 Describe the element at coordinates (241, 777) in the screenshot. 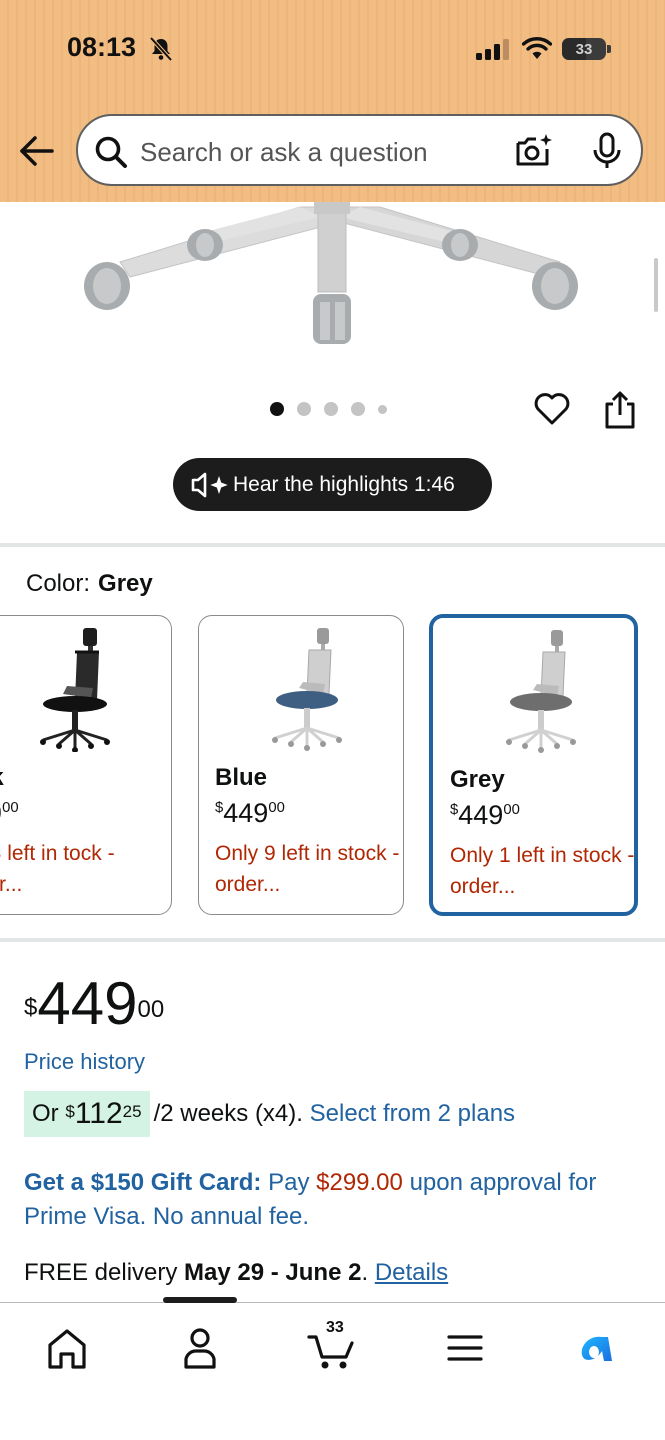

I see `color-option-name: Blue` at that location.